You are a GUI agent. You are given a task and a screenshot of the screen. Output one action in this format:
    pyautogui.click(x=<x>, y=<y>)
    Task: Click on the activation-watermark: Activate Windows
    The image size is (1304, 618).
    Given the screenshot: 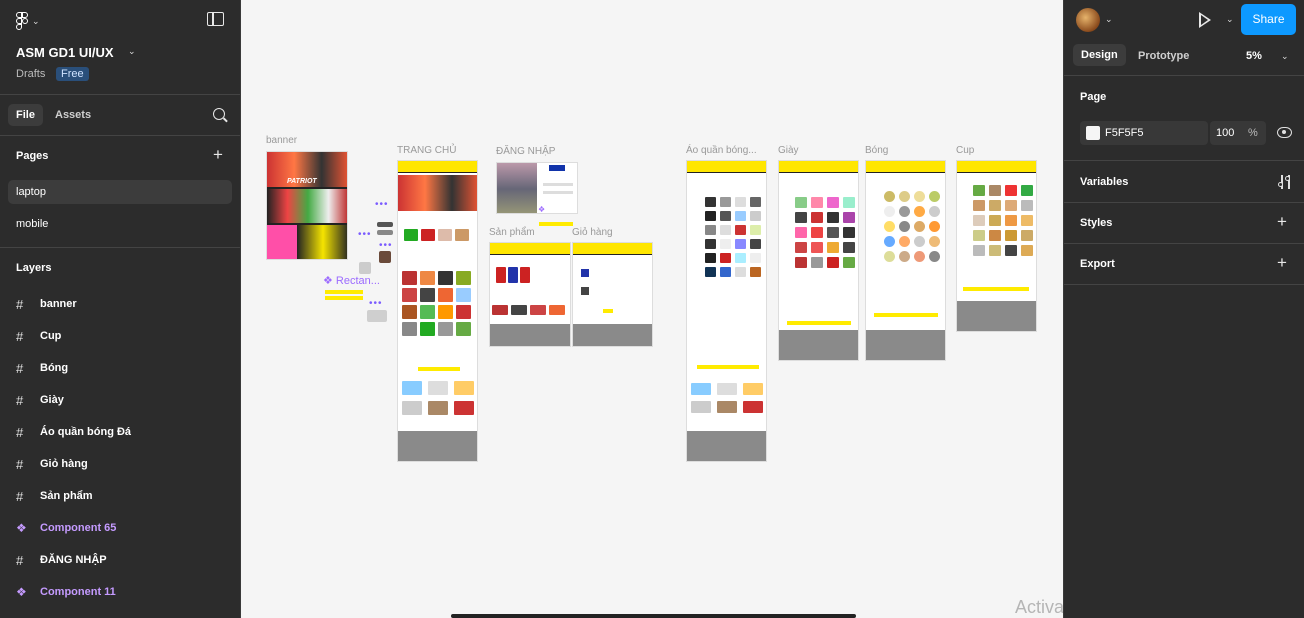 What is the action you would take?
    pyautogui.click(x=1039, y=607)
    